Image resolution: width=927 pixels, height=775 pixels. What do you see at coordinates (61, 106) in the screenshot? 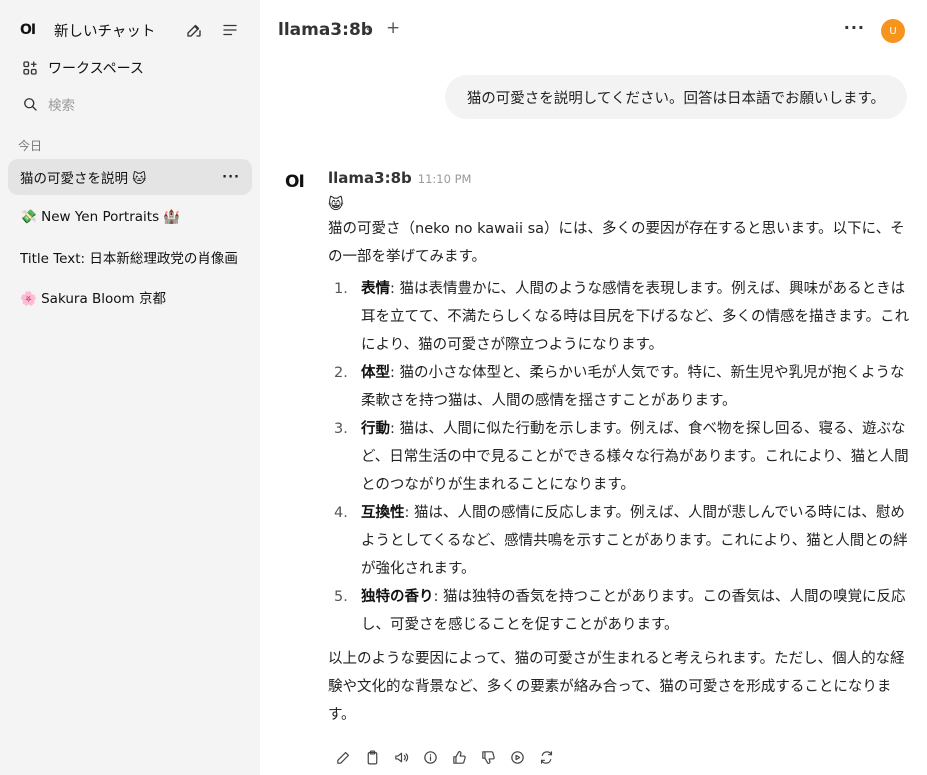
I see `search-placeholder: 検索` at bounding box center [61, 106].